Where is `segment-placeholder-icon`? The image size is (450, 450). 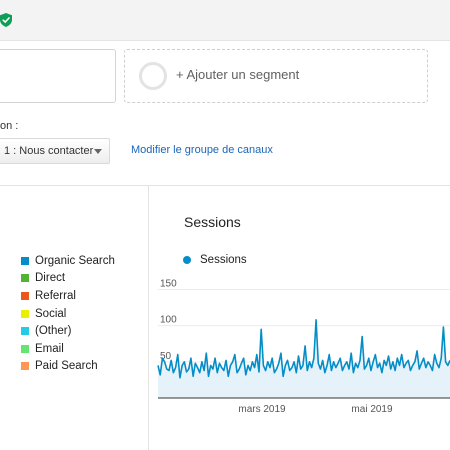 segment-placeholder-icon is located at coordinates (153, 76).